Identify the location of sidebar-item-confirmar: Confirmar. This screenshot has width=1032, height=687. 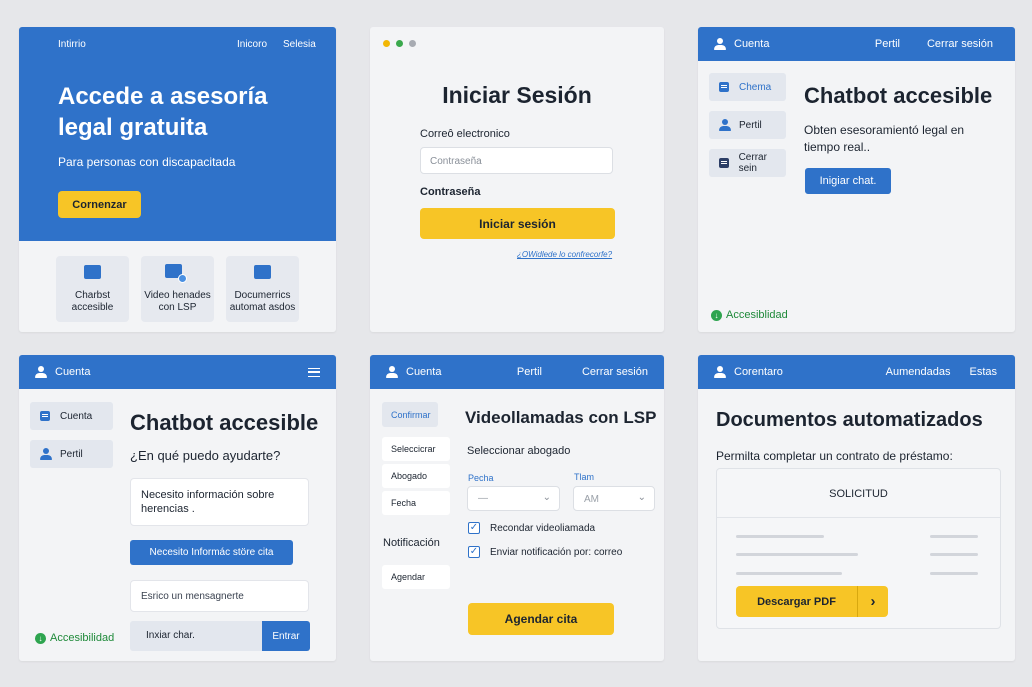
(410, 414).